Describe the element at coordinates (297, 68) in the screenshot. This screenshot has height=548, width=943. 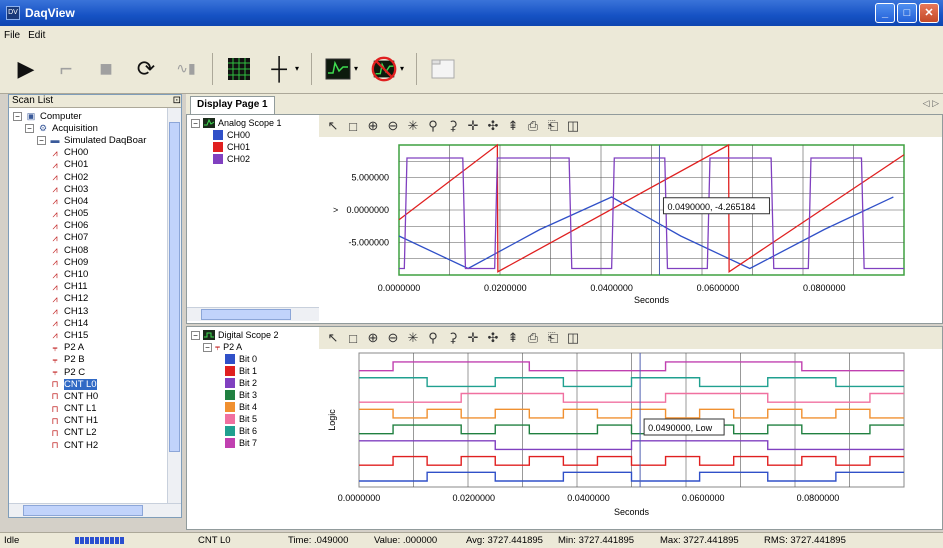
I see `crosshair-dropdown-icon: ▾` at that location.